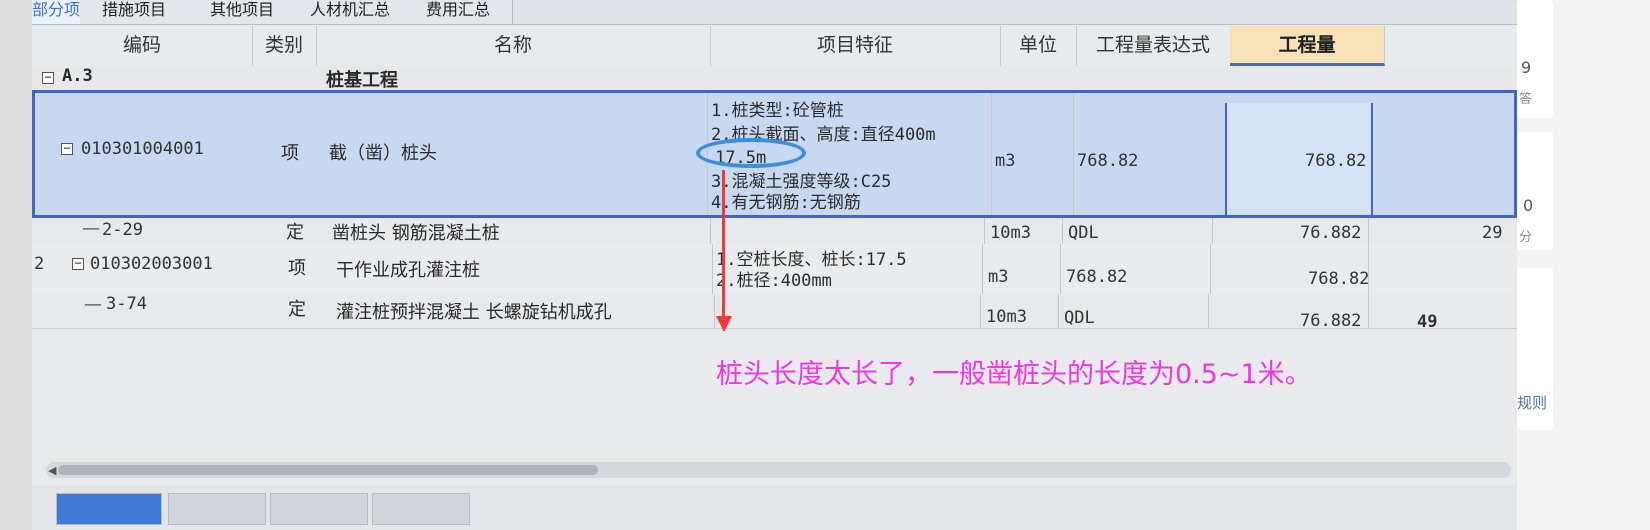  I want to click on header-quantity-expr: 工程量表达式, so click(1153, 46).